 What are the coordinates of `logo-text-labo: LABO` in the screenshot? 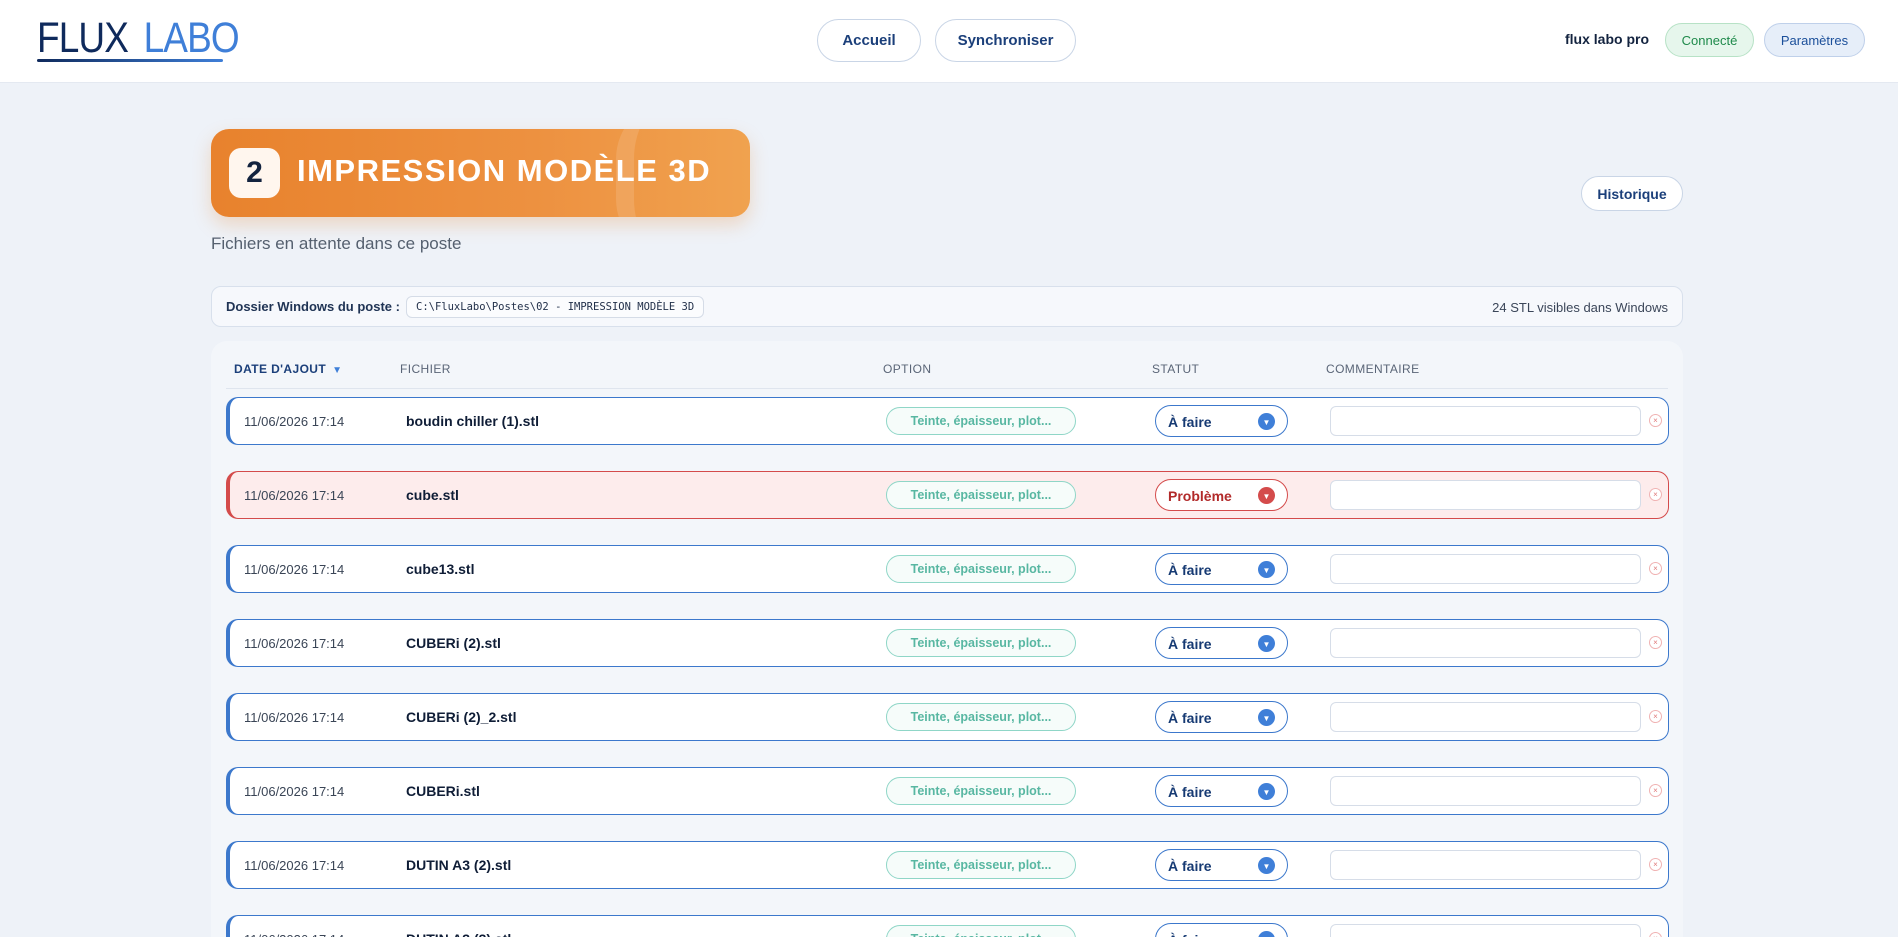 It's located at (191, 38).